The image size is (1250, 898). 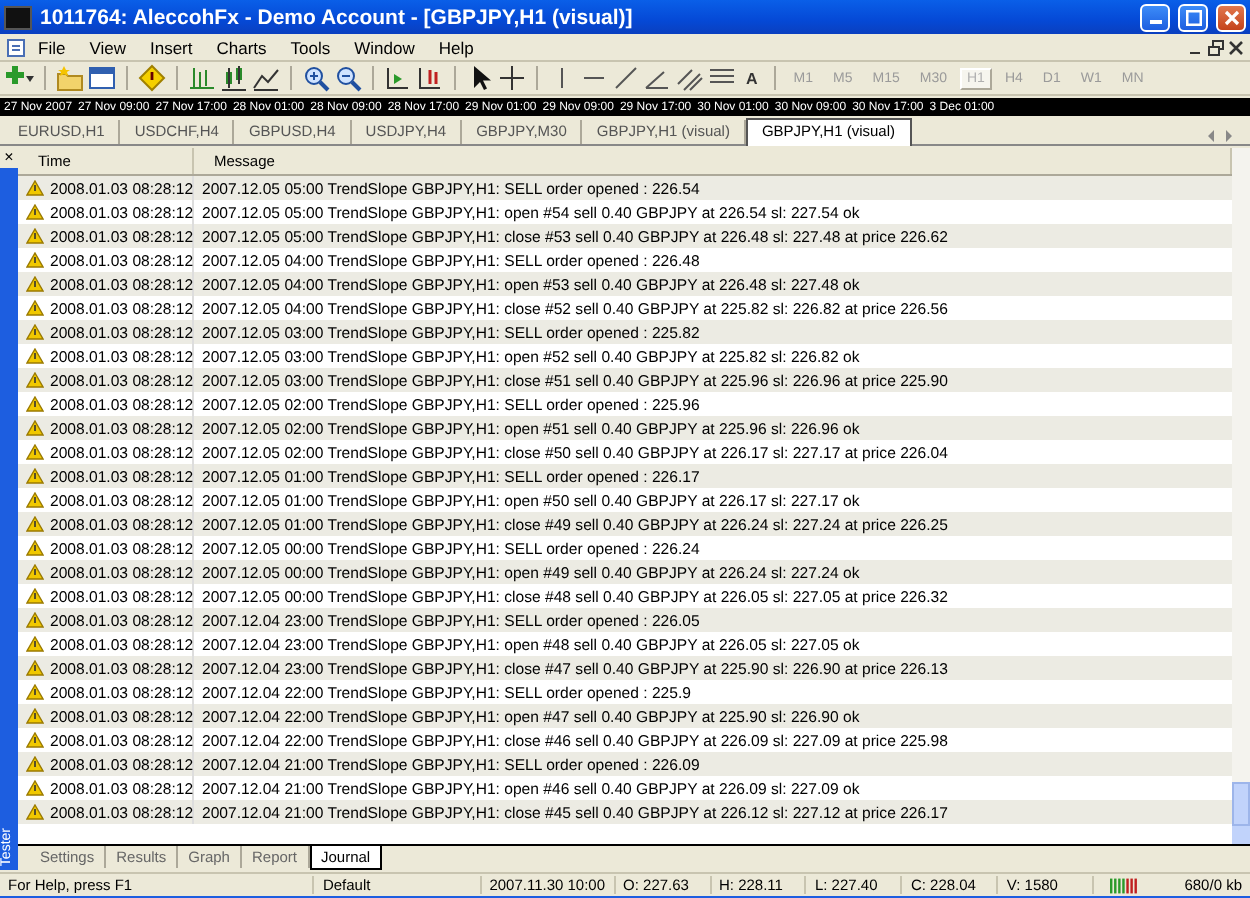 I want to click on chart-shift-icon, so click(x=398, y=78).